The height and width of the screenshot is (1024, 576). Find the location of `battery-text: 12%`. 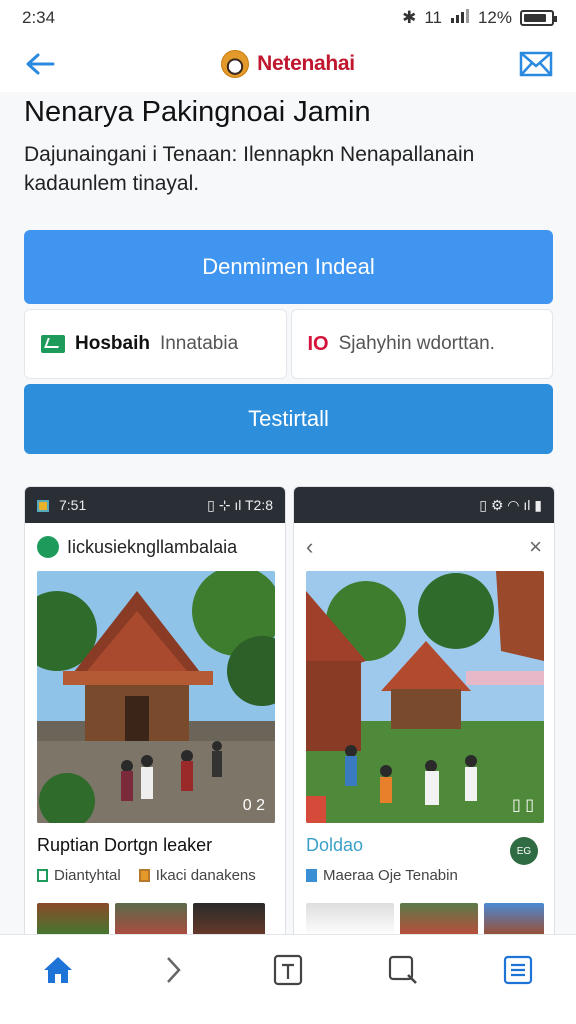

battery-text: 12% is located at coordinates (494, 17).